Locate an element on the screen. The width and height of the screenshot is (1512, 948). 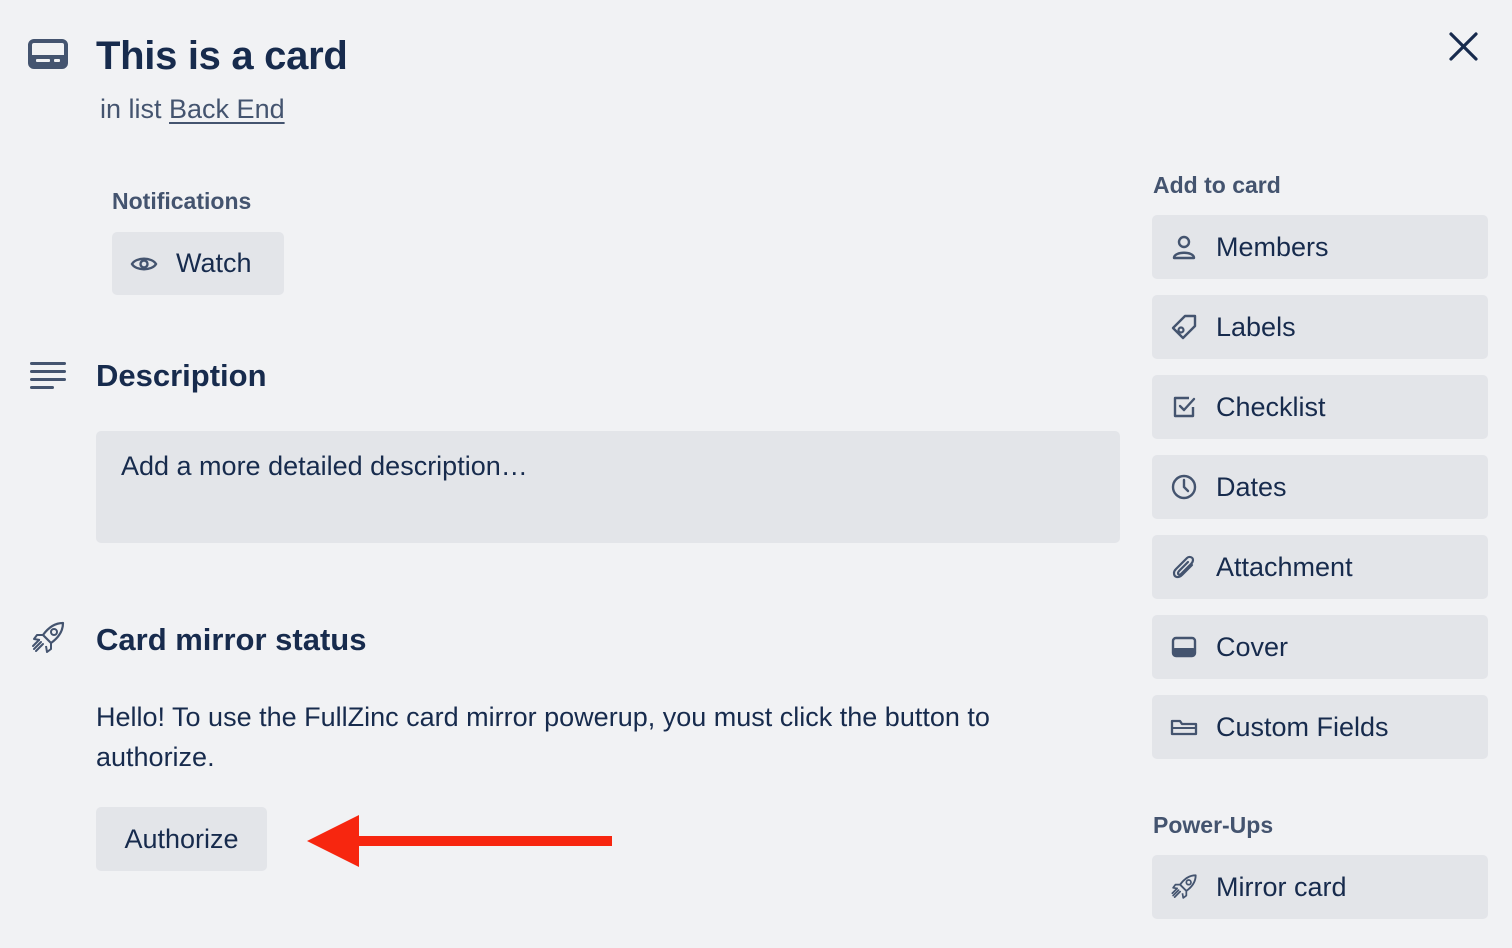
annotation-arrow-icon is located at coordinates (461, 841).